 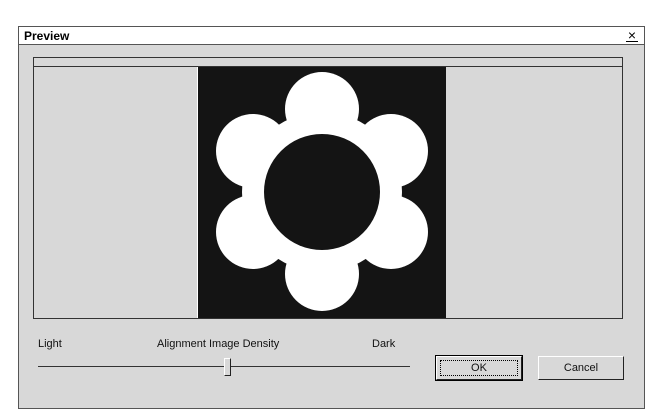 I want to click on slider-max-label: Dark, so click(x=384, y=344).